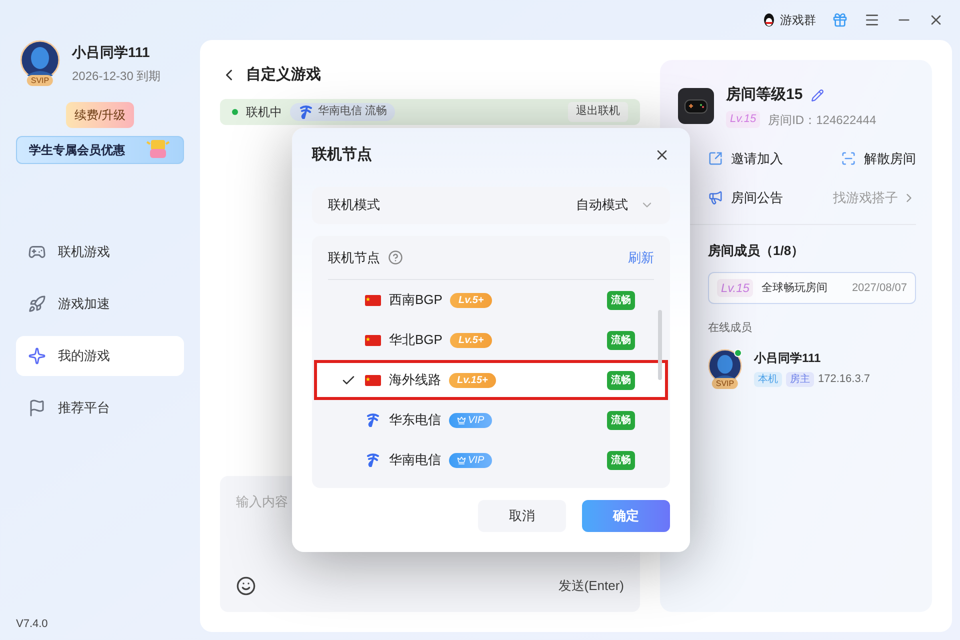 This screenshot has height=640, width=960. Describe the element at coordinates (788, 359) in the screenshot. I see `member-name: 小吕同学111` at that location.